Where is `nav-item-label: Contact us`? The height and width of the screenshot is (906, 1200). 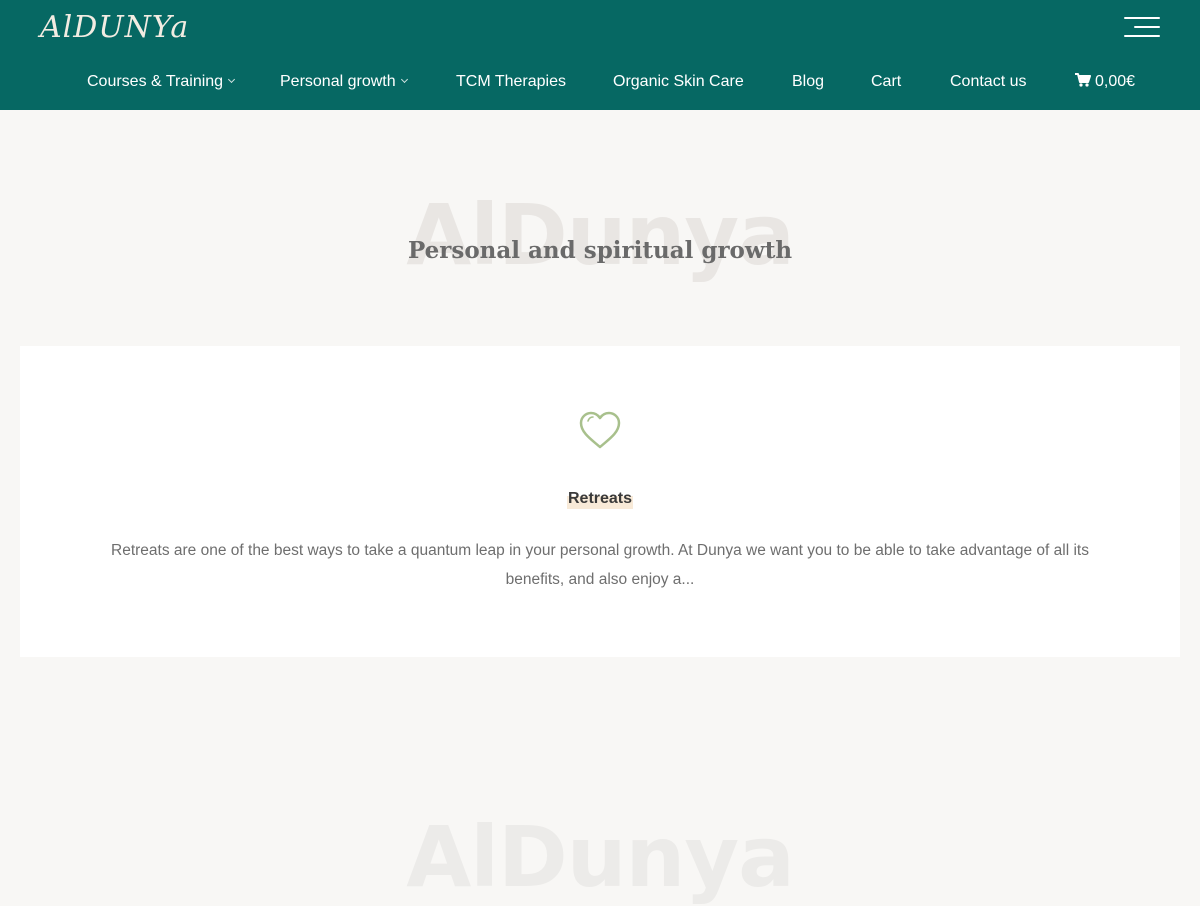 nav-item-label: Contact us is located at coordinates (988, 81).